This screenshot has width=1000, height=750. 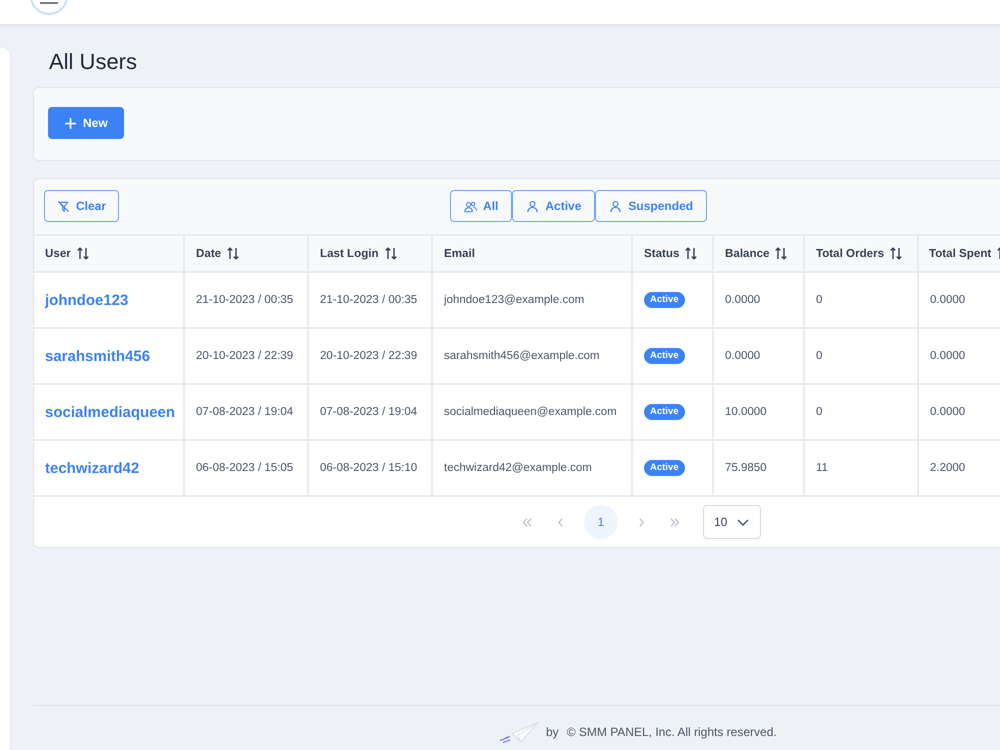 What do you see at coordinates (662, 253) in the screenshot?
I see `column-title: Status` at bounding box center [662, 253].